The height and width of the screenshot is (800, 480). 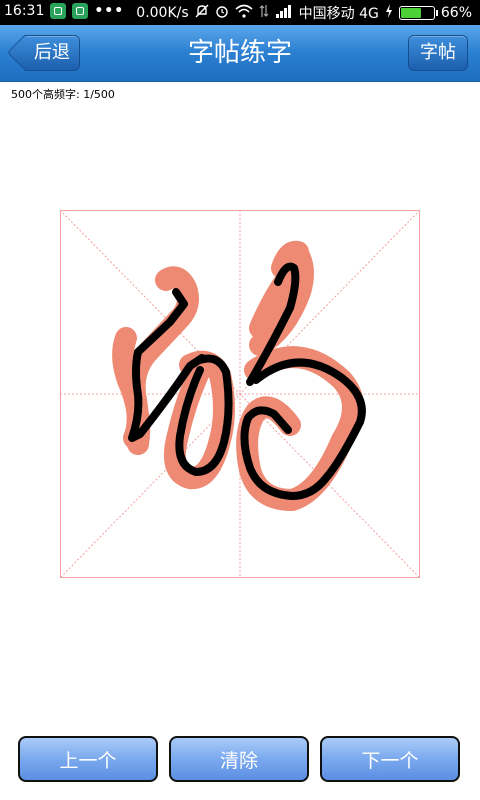 What do you see at coordinates (244, 13) in the screenshot?
I see `wifi-icon` at bounding box center [244, 13].